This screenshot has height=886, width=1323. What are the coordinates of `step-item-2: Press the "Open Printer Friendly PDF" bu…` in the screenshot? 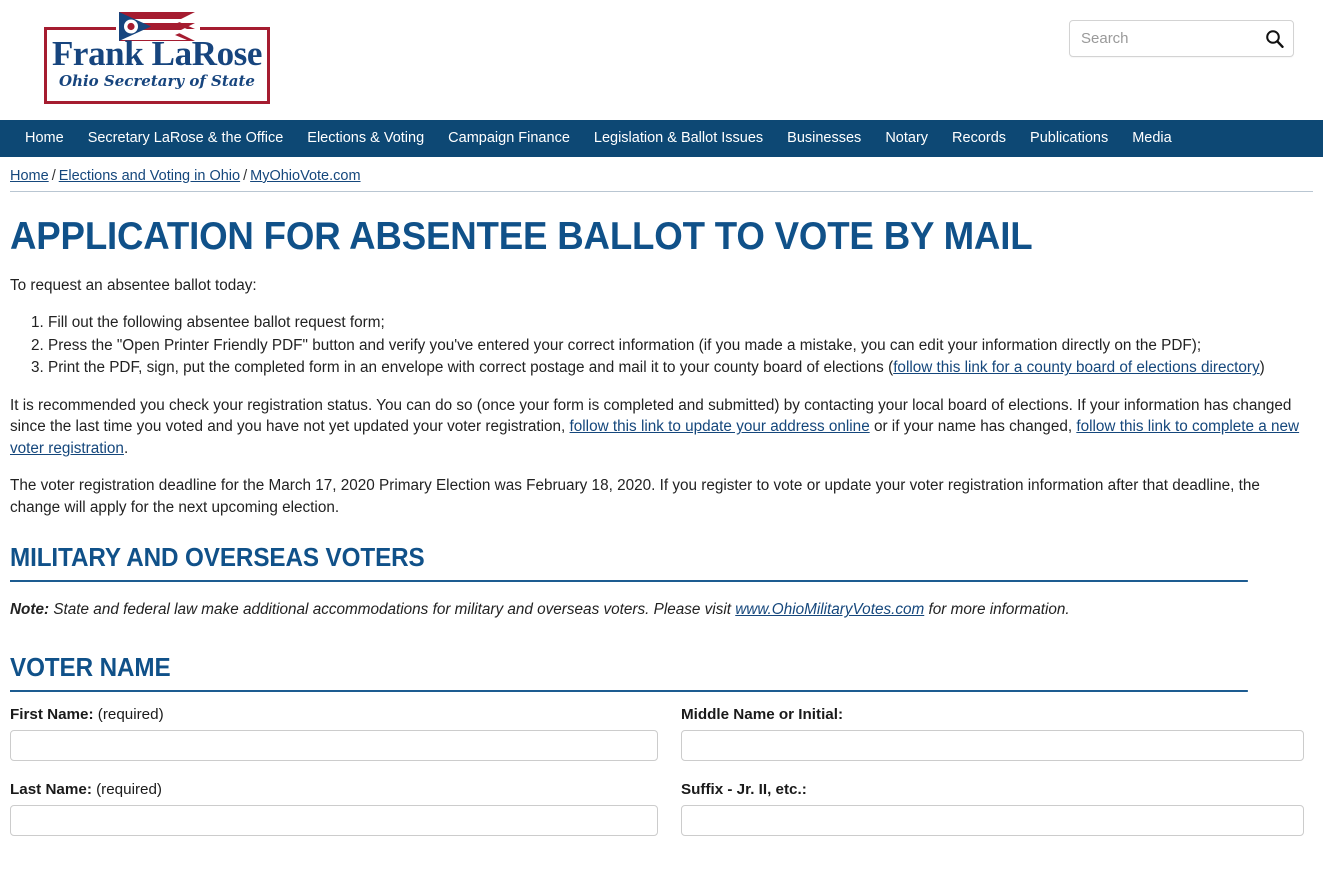 It's located at (680, 346).